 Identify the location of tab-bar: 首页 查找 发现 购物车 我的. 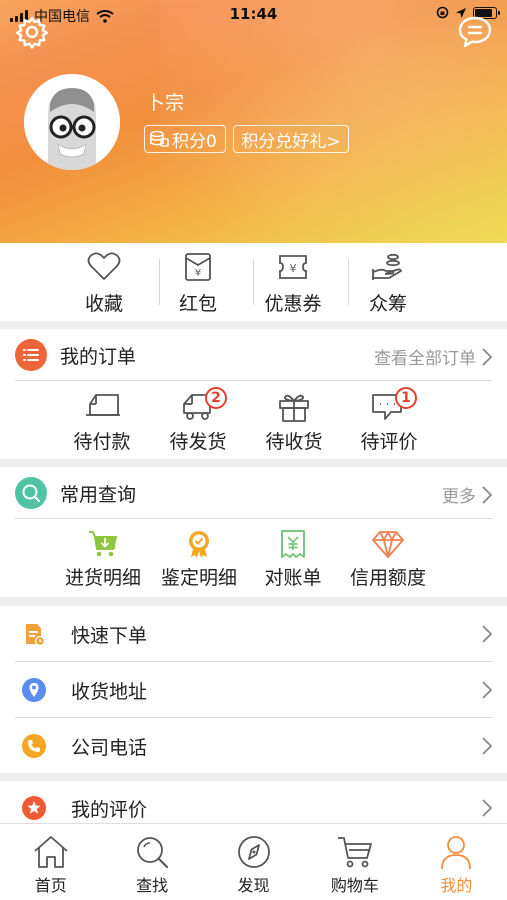
(253, 861).